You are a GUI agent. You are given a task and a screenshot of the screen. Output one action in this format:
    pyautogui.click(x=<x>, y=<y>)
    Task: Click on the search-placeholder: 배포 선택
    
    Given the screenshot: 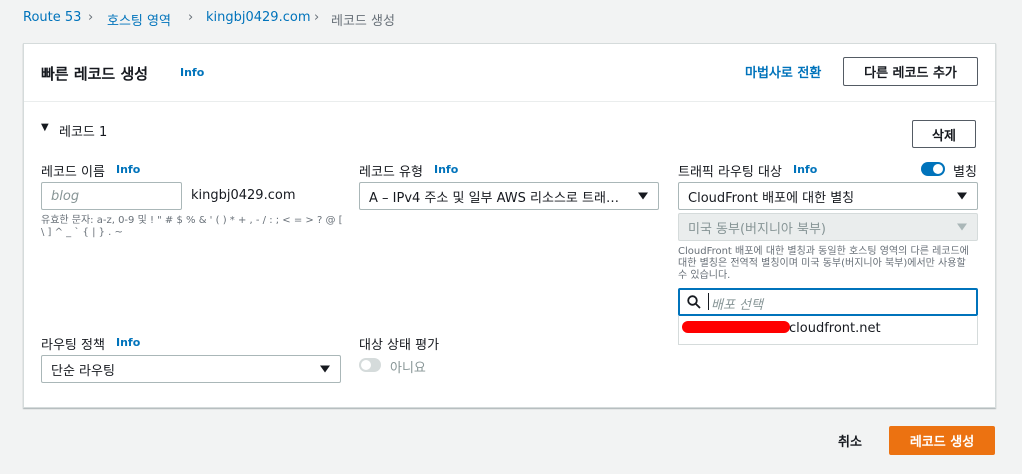 What is the action you would take?
    pyautogui.click(x=737, y=305)
    